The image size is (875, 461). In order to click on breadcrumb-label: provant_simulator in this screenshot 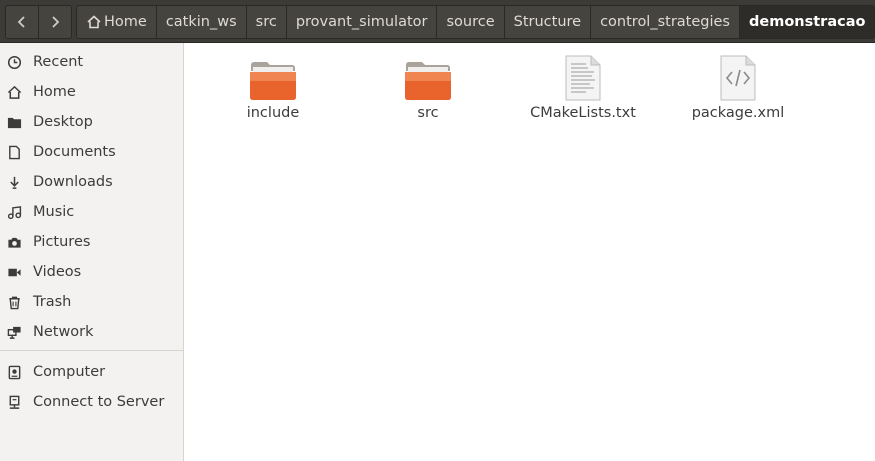, I will do `click(361, 22)`.